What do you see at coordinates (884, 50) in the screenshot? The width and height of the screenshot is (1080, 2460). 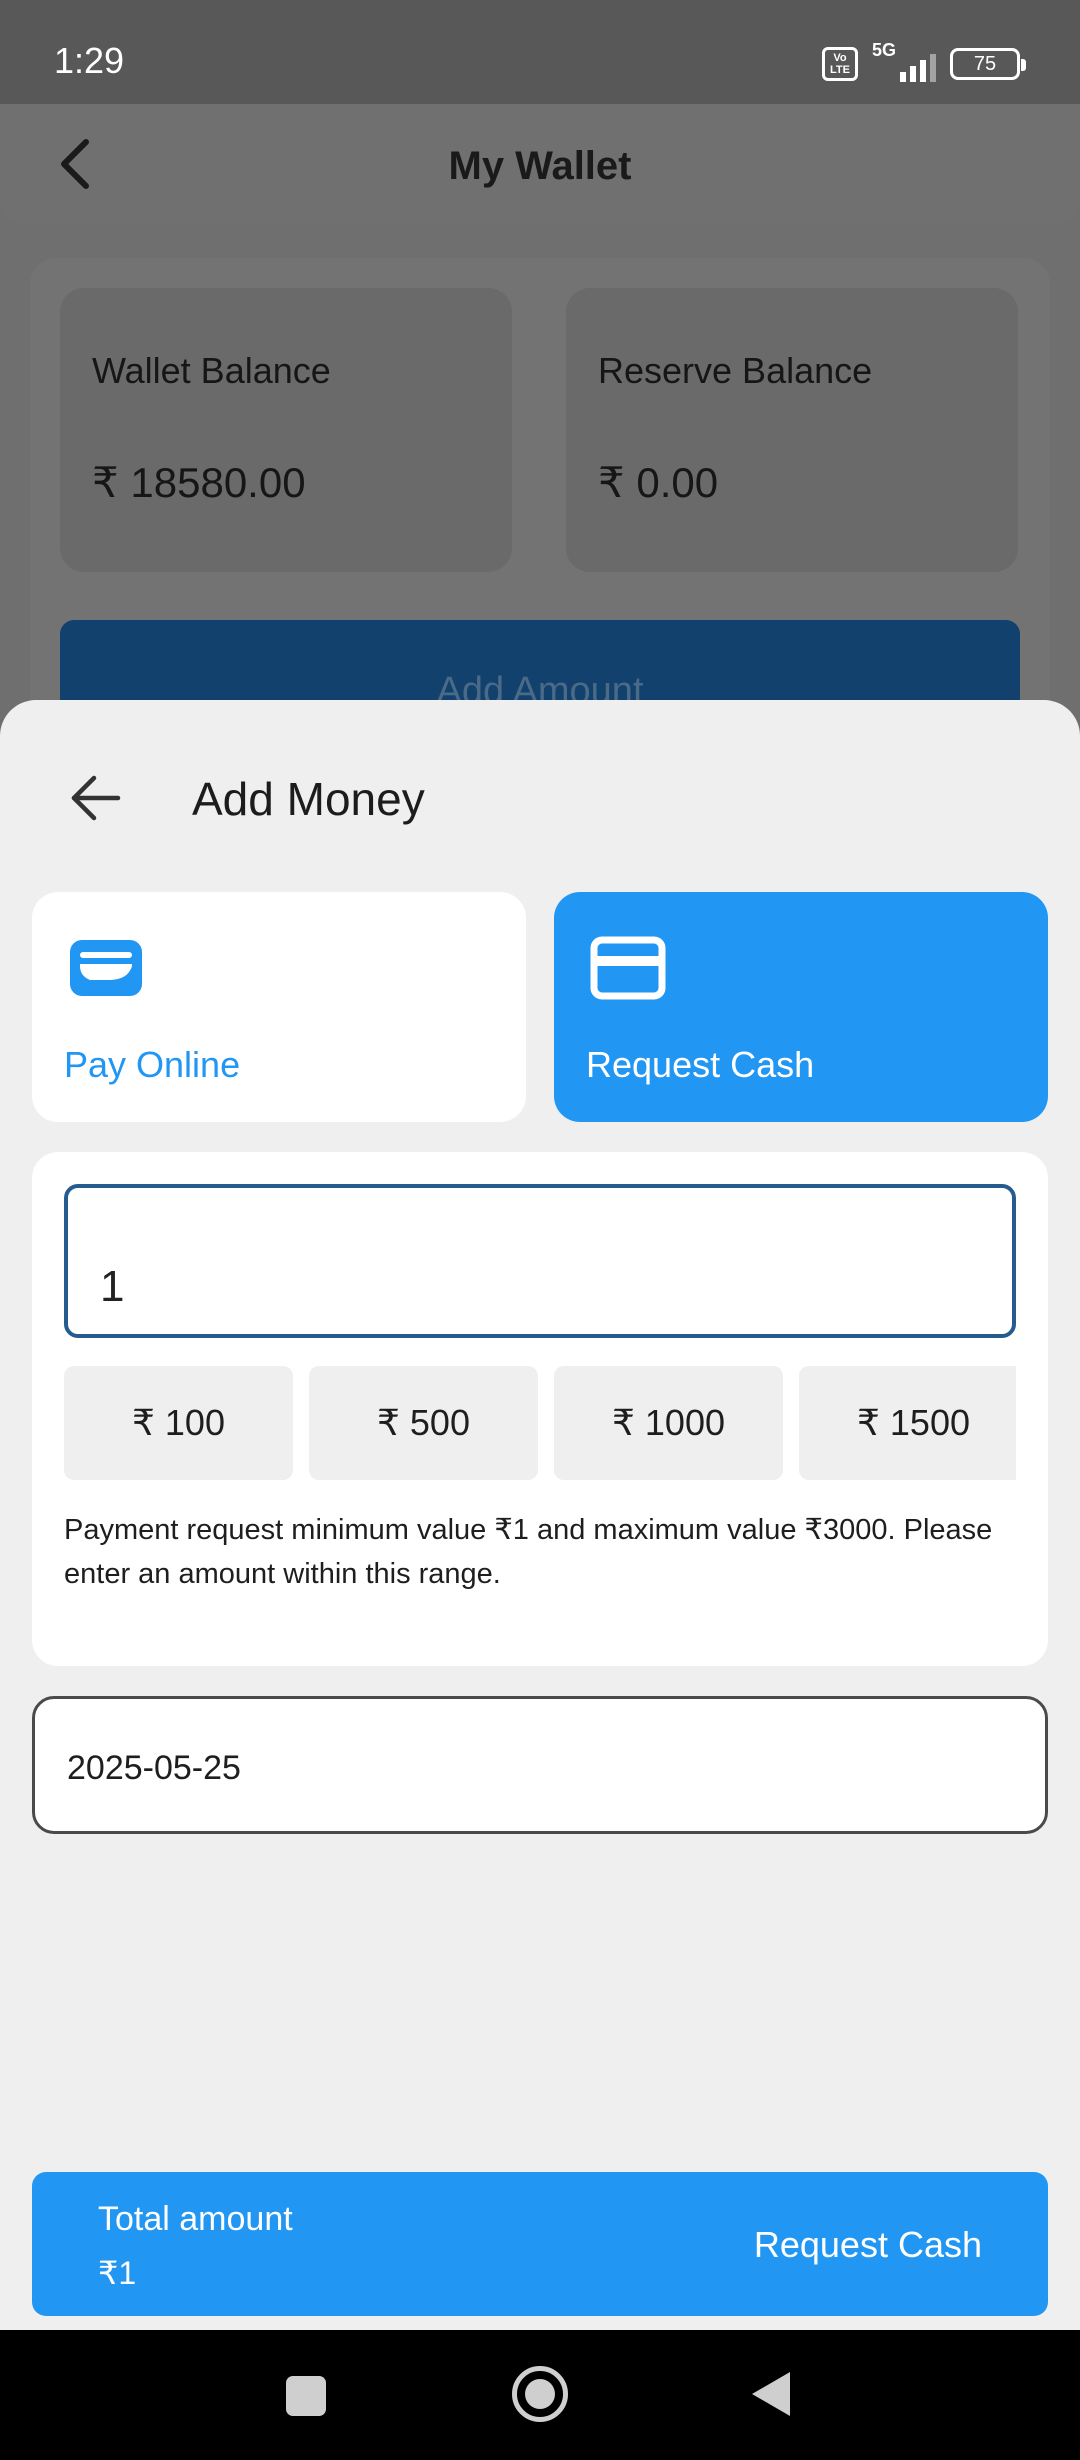 I see `network-type: 5G` at bounding box center [884, 50].